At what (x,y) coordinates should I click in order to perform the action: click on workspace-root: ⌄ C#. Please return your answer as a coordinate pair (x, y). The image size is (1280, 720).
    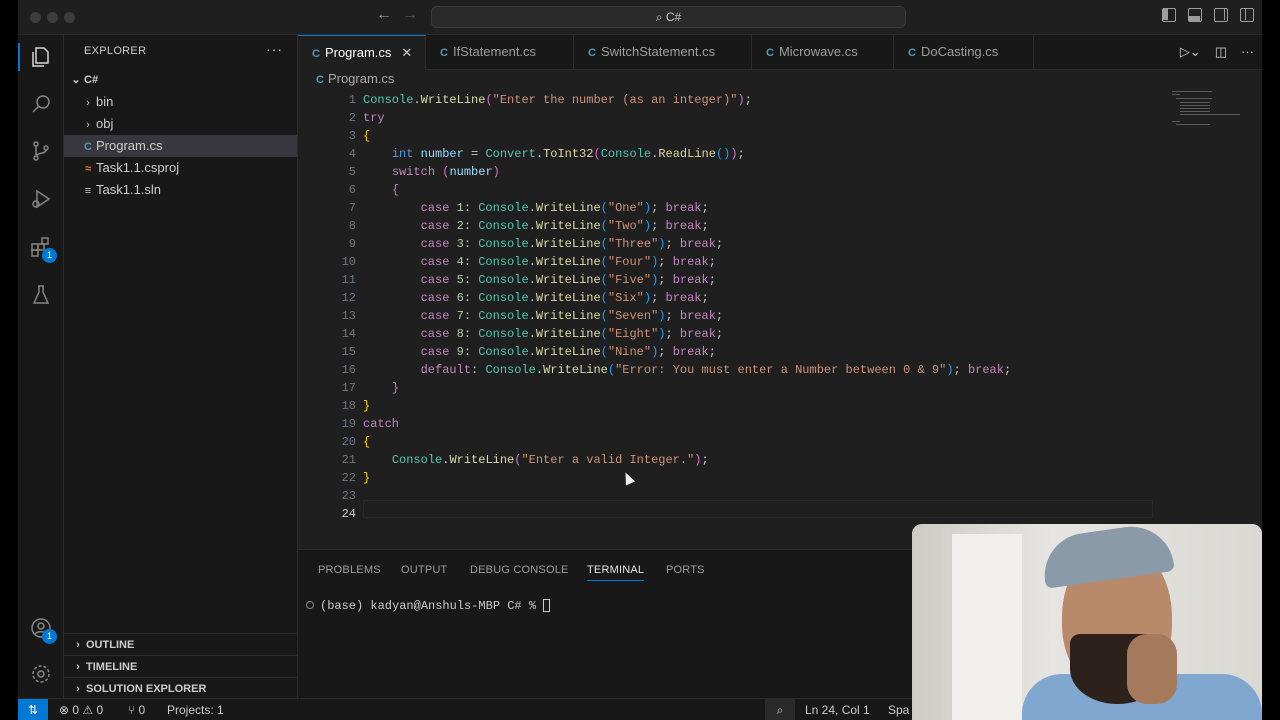
    Looking at the image, I should click on (180, 80).